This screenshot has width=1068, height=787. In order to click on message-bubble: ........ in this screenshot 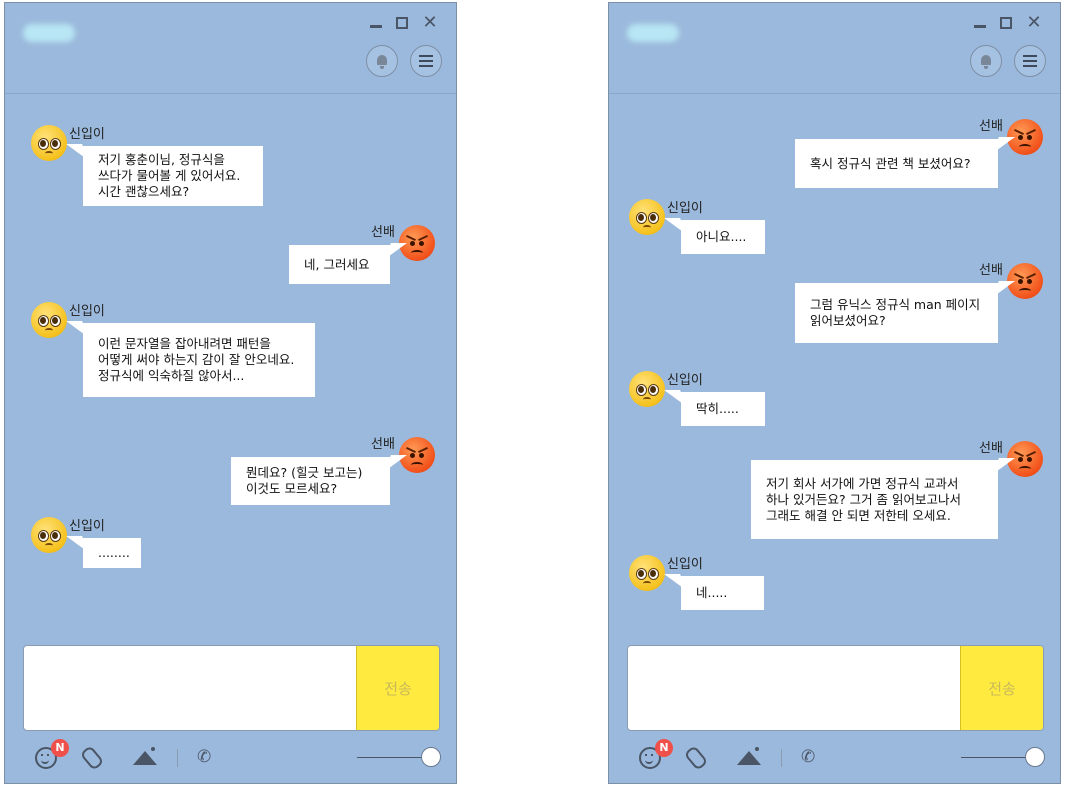, I will do `click(112, 553)`.